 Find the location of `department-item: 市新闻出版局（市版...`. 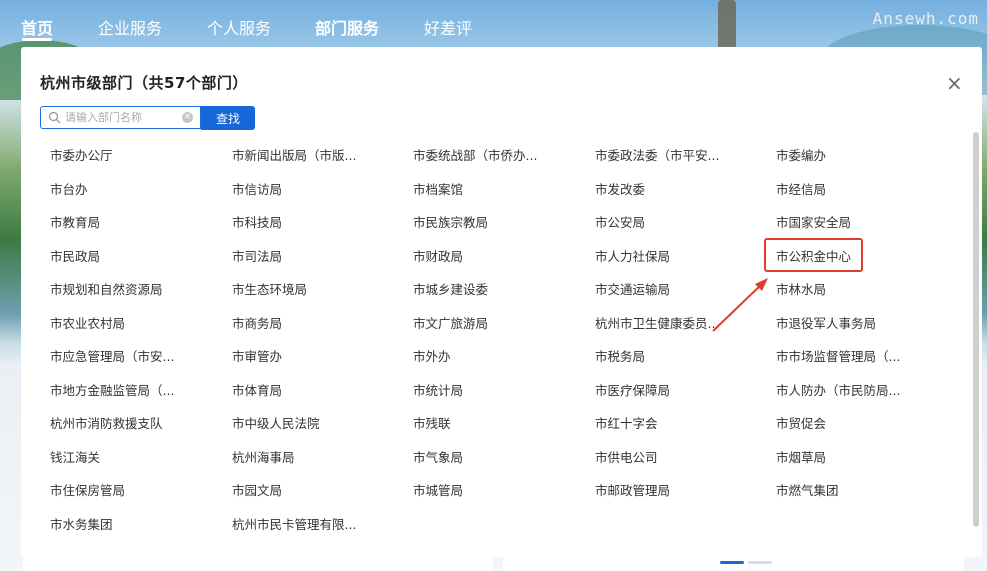

department-item: 市新闻出版局（市版... is located at coordinates (294, 156).